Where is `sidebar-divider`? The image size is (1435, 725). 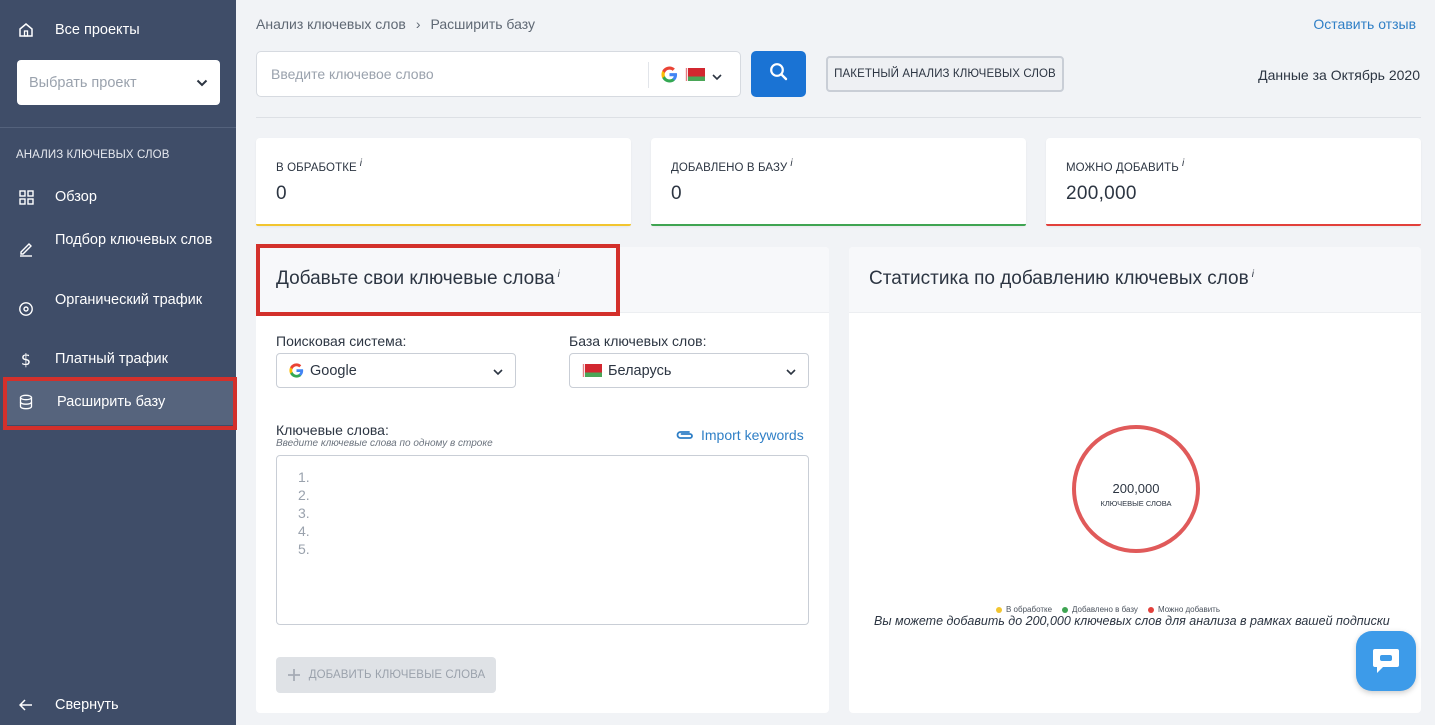 sidebar-divider is located at coordinates (118, 127).